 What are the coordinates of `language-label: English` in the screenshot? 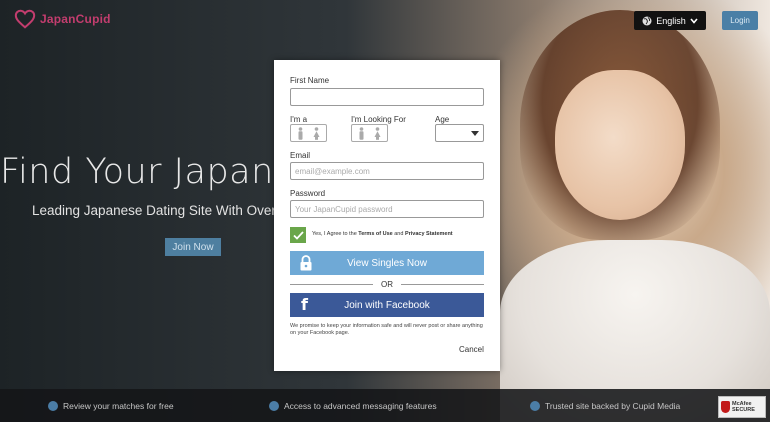 It's located at (671, 20).